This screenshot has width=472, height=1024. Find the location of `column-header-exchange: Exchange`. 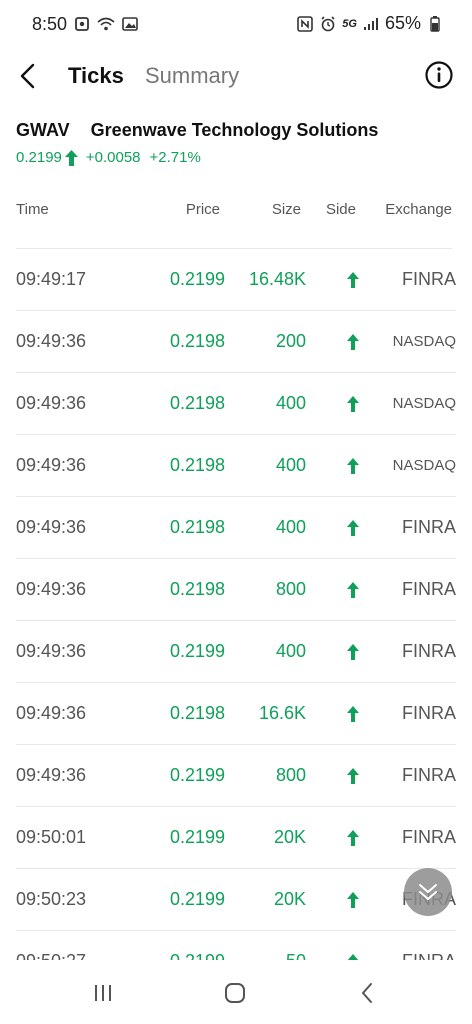

column-header-exchange: Exchange is located at coordinates (418, 209).